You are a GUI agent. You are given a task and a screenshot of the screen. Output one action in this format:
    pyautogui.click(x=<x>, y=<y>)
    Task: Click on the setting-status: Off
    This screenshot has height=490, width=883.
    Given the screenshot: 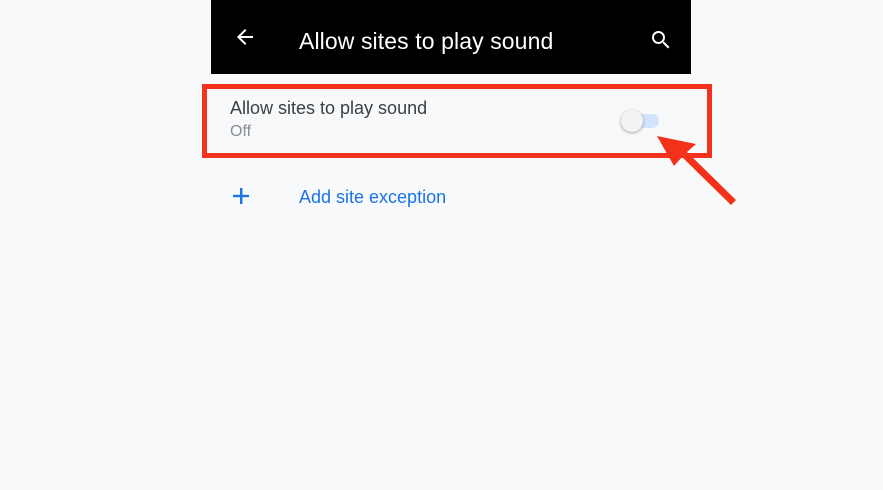 What is the action you would take?
    pyautogui.click(x=241, y=131)
    